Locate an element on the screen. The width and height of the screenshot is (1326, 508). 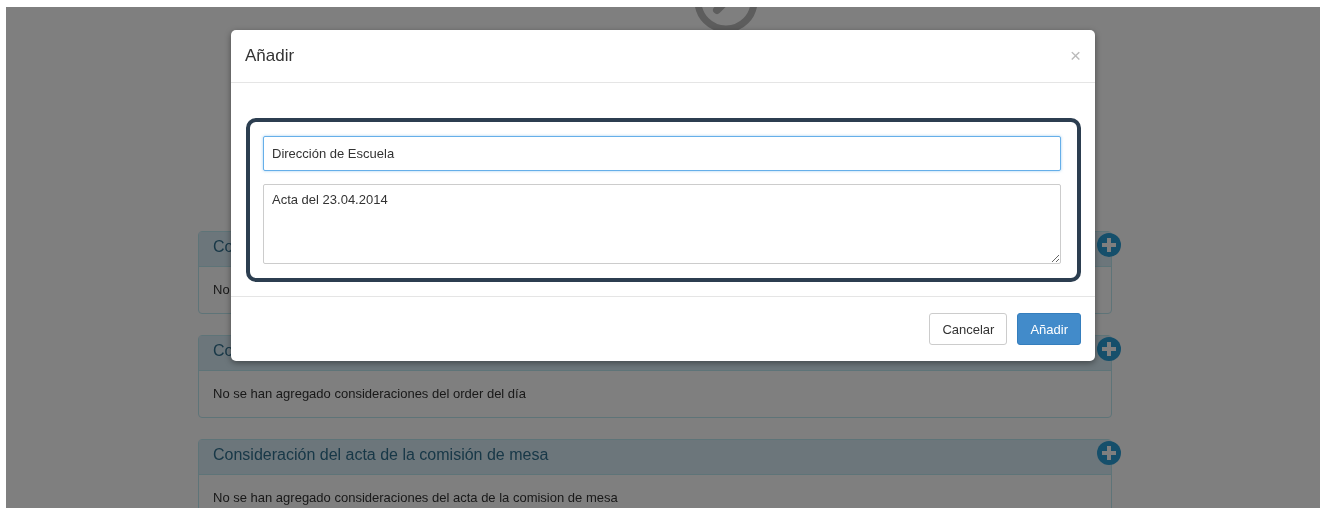
dialog-title: Añadir is located at coordinates (270, 56).